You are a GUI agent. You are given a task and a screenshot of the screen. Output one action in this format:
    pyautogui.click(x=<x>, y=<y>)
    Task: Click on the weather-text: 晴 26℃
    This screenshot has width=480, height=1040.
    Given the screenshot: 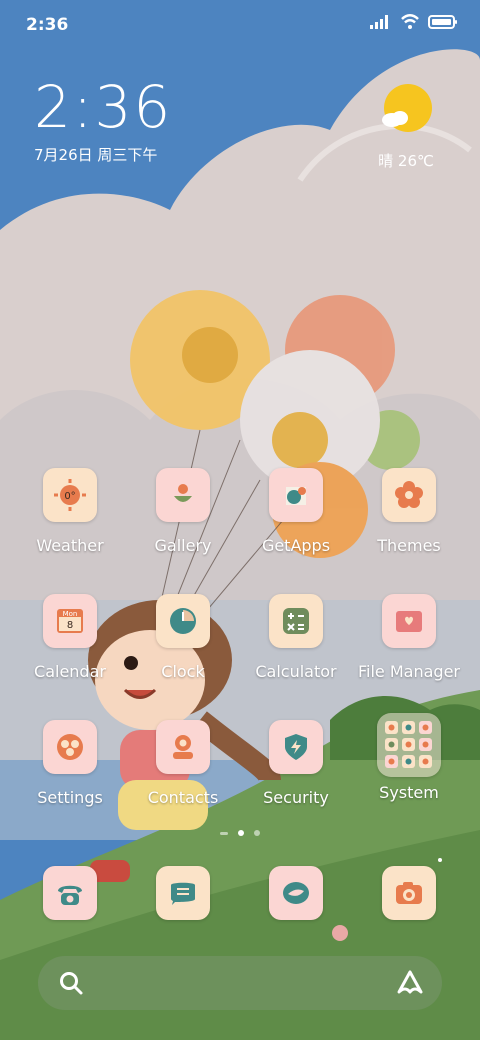 What is the action you would take?
    pyautogui.click(x=406, y=161)
    